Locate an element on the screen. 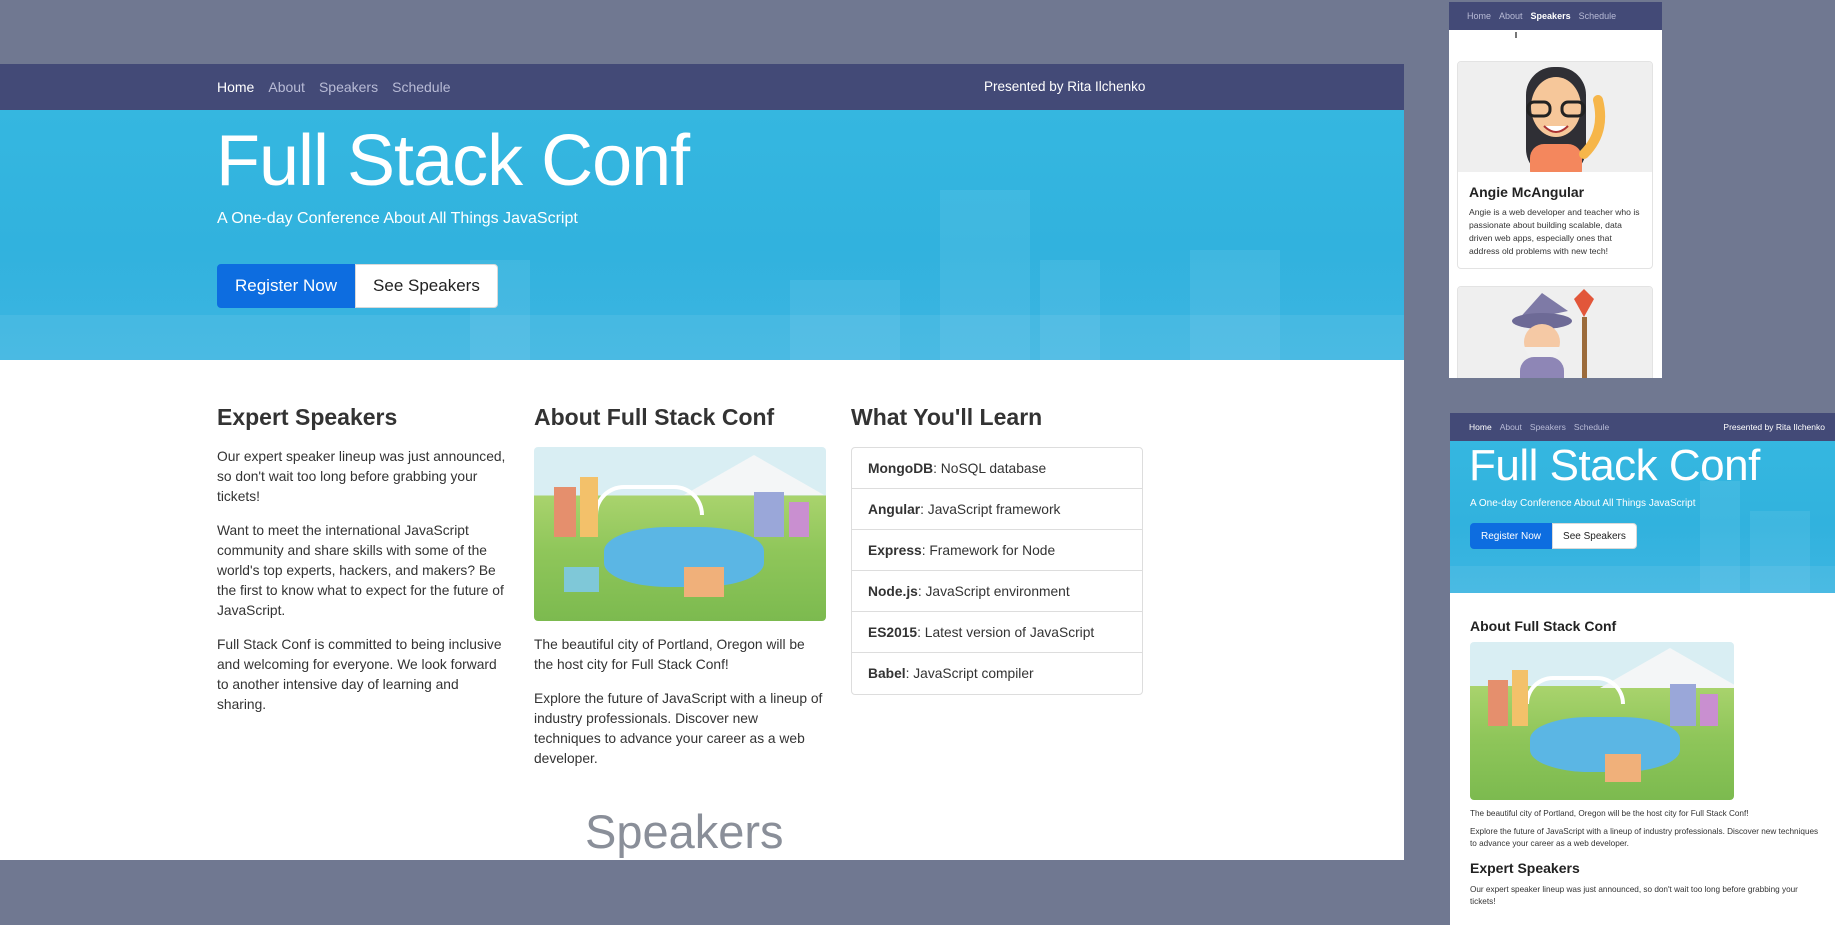  clipped-text-fragment is located at coordinates (1516, 35).